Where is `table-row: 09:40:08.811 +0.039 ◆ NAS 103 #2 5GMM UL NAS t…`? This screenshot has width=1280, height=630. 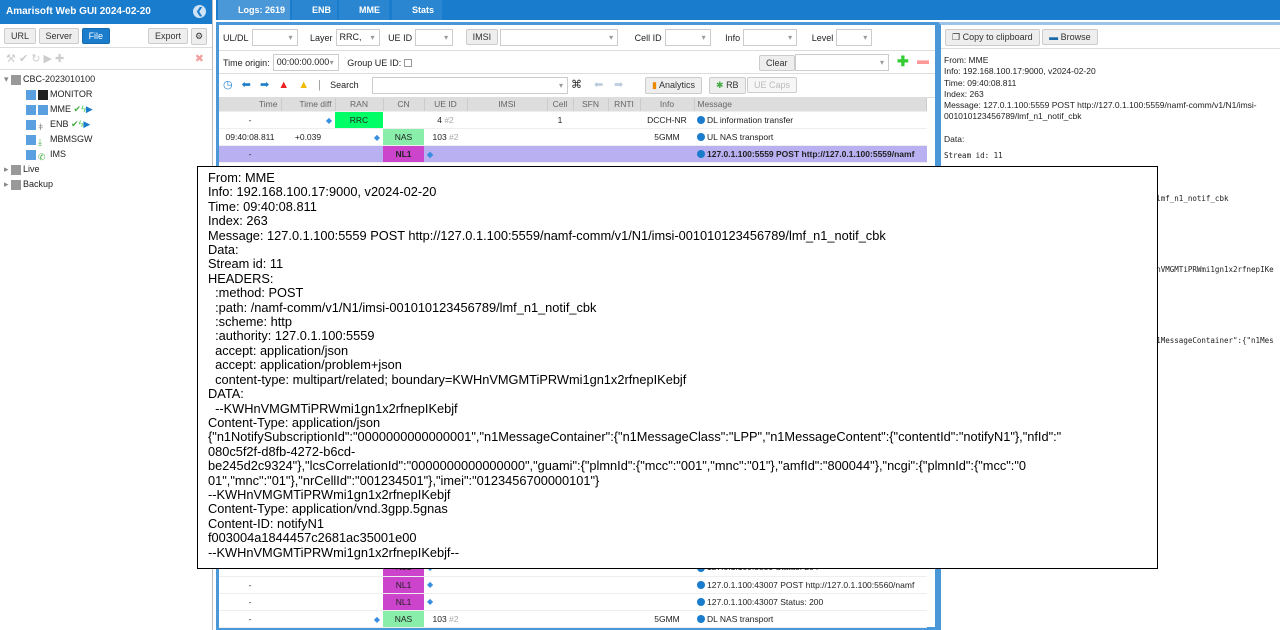
table-row: 09:40:08.811 +0.039 ◆ NAS 103 #2 5GMM UL NAS t… is located at coordinates (573, 137).